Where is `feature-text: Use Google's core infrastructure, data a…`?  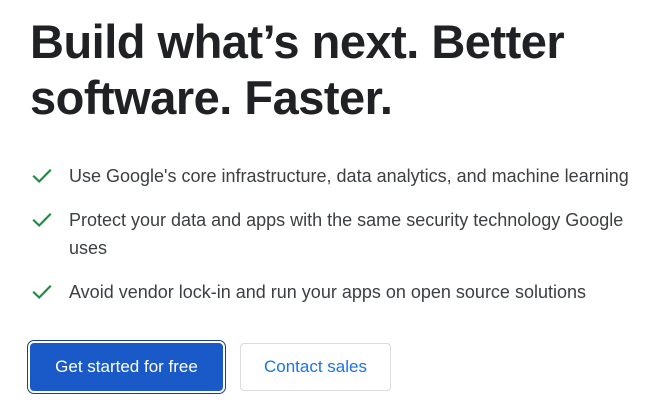
feature-text: Use Google's core infrastructure, data a… is located at coordinates (349, 176).